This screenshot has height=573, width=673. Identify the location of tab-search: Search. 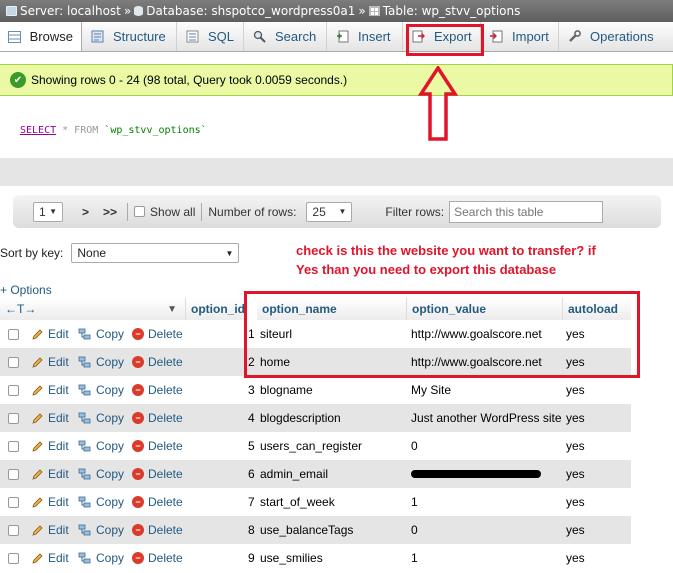
(285, 36).